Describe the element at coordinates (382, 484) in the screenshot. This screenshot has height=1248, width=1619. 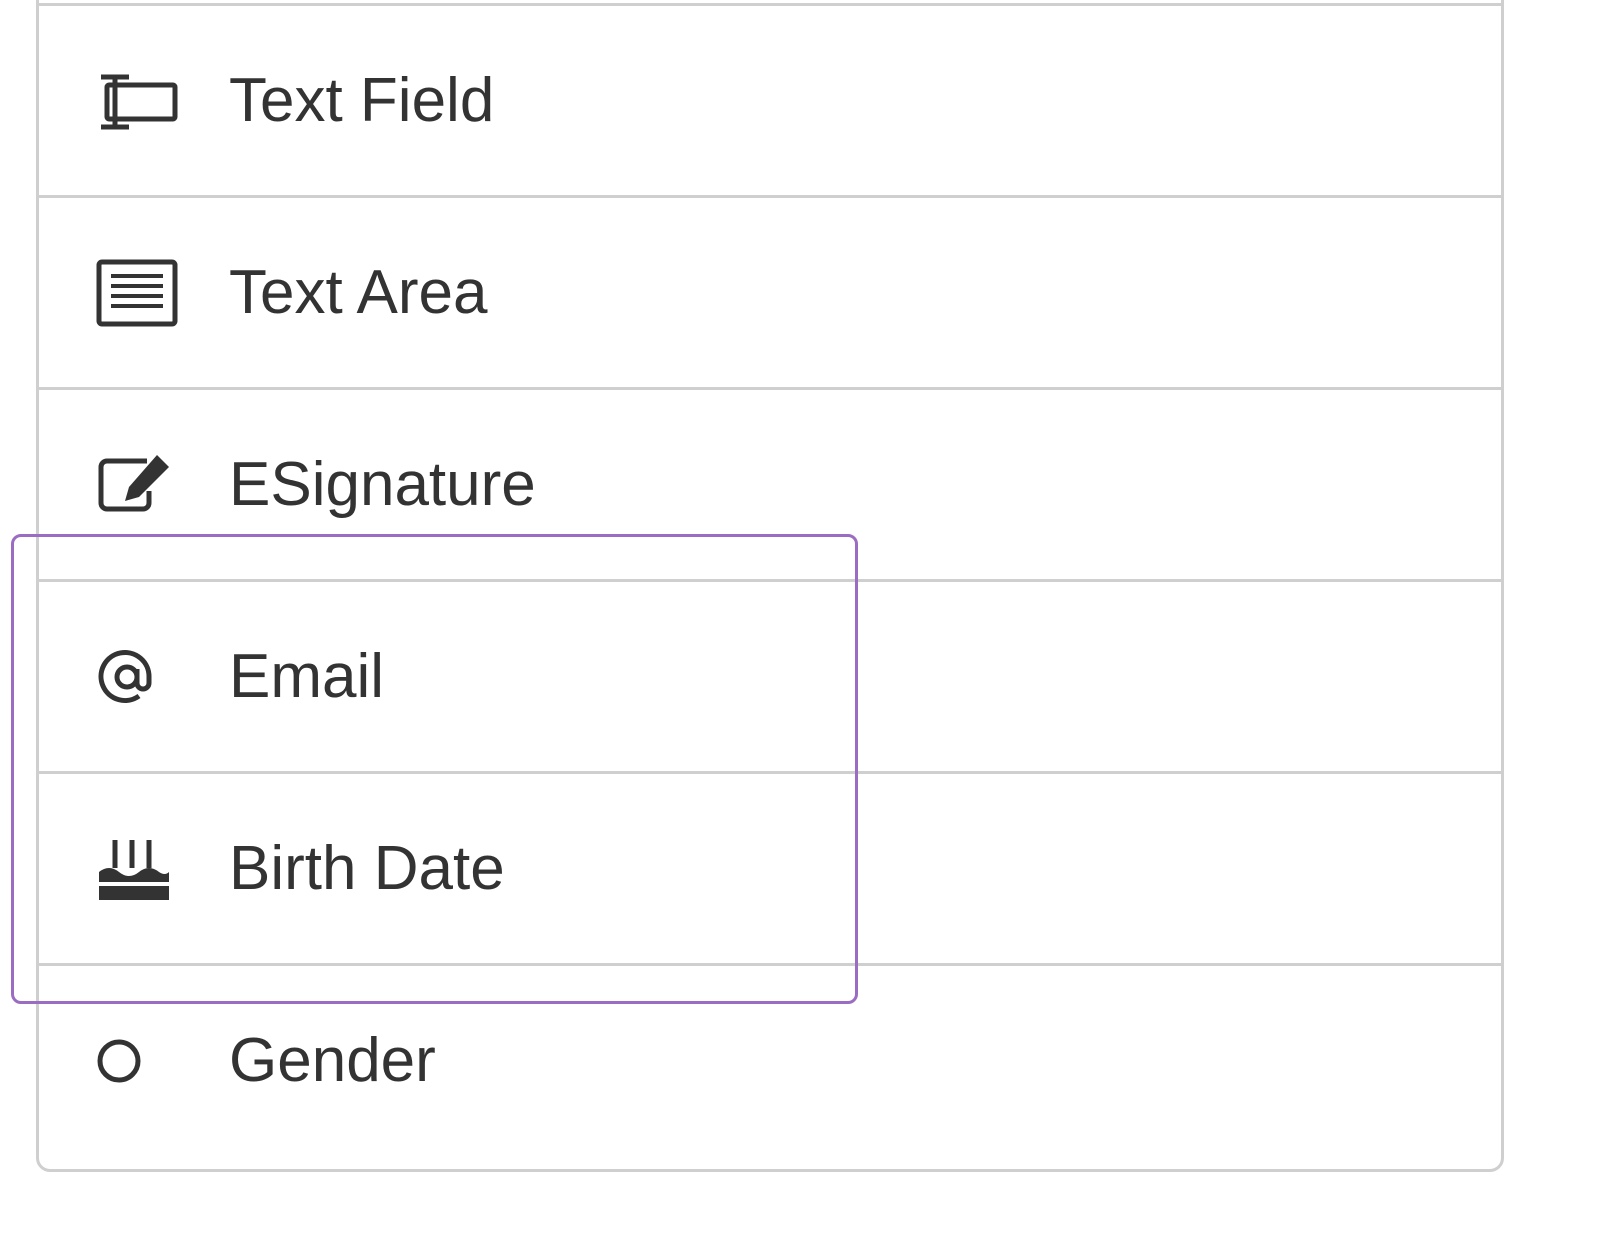
I see `field-item-label: ESignature` at that location.